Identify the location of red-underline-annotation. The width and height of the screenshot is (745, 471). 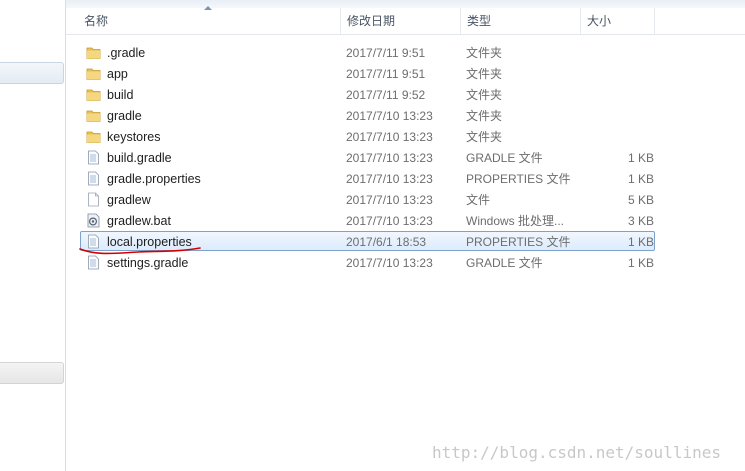
(140, 251).